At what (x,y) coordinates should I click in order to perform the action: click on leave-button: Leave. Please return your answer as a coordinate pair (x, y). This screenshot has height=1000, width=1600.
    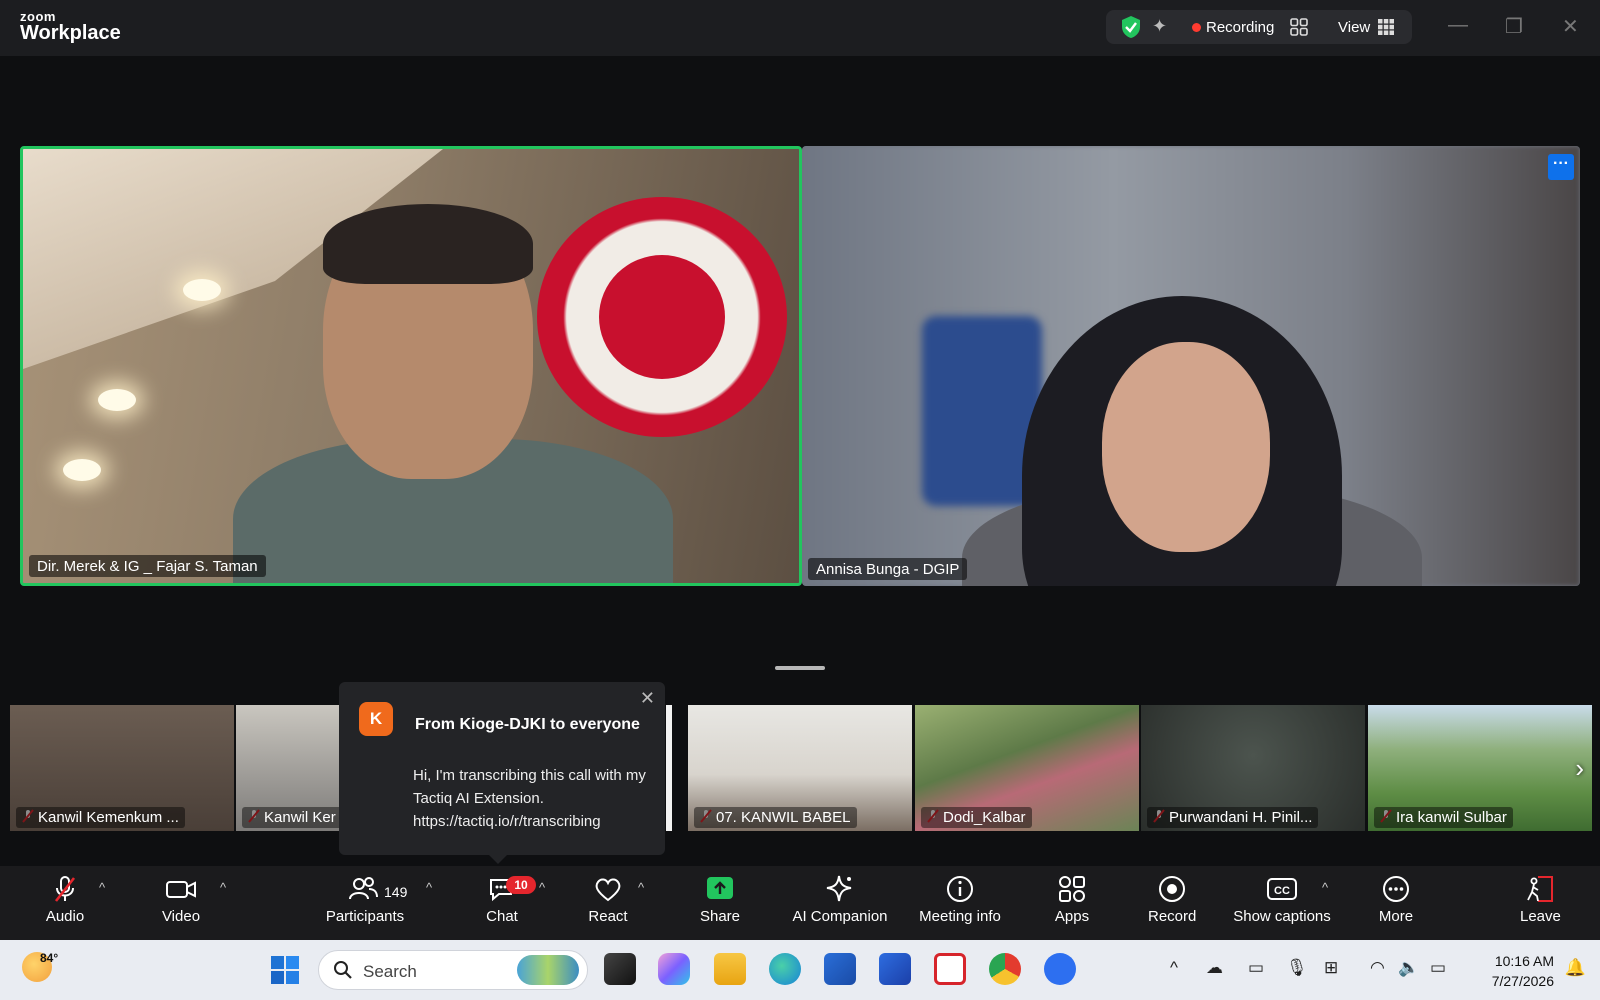
    Looking at the image, I should click on (1540, 899).